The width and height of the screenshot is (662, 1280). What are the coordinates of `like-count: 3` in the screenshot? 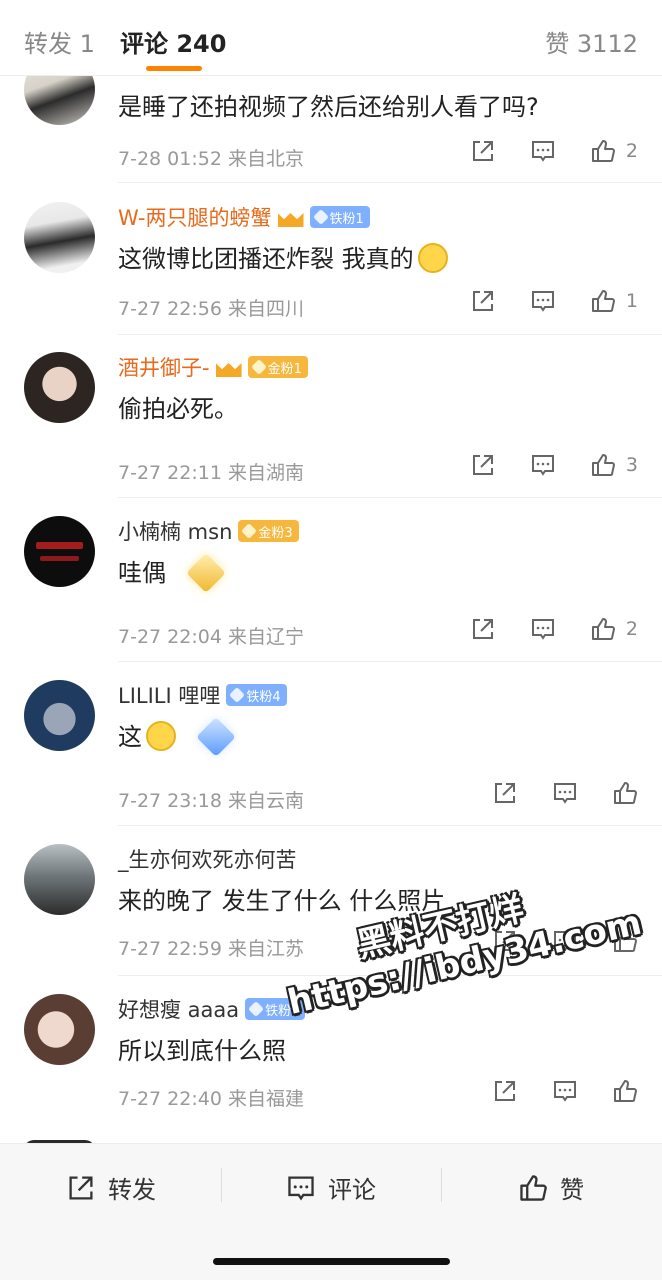 It's located at (631, 465).